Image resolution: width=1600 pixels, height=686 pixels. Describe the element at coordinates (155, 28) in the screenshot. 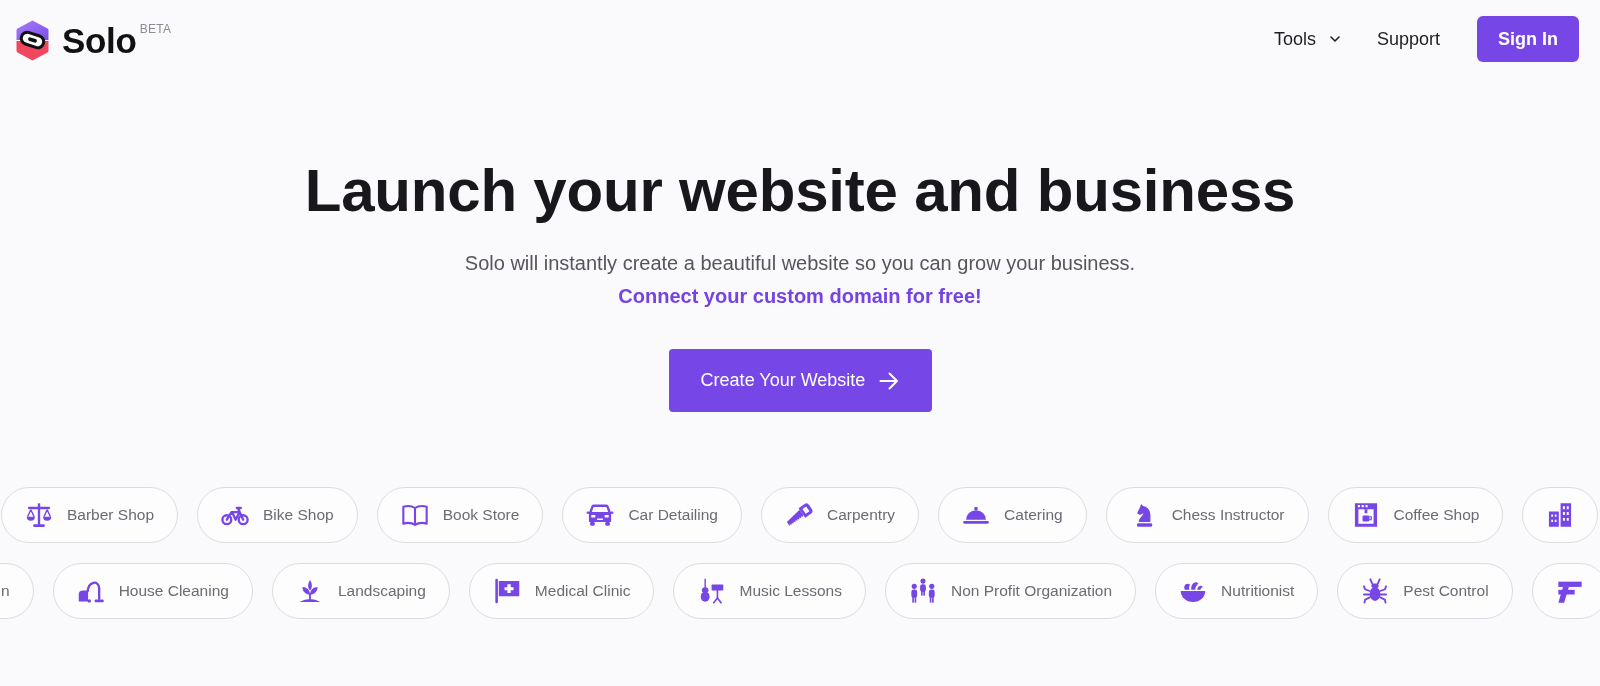

I see `beta-label: BETA` at that location.